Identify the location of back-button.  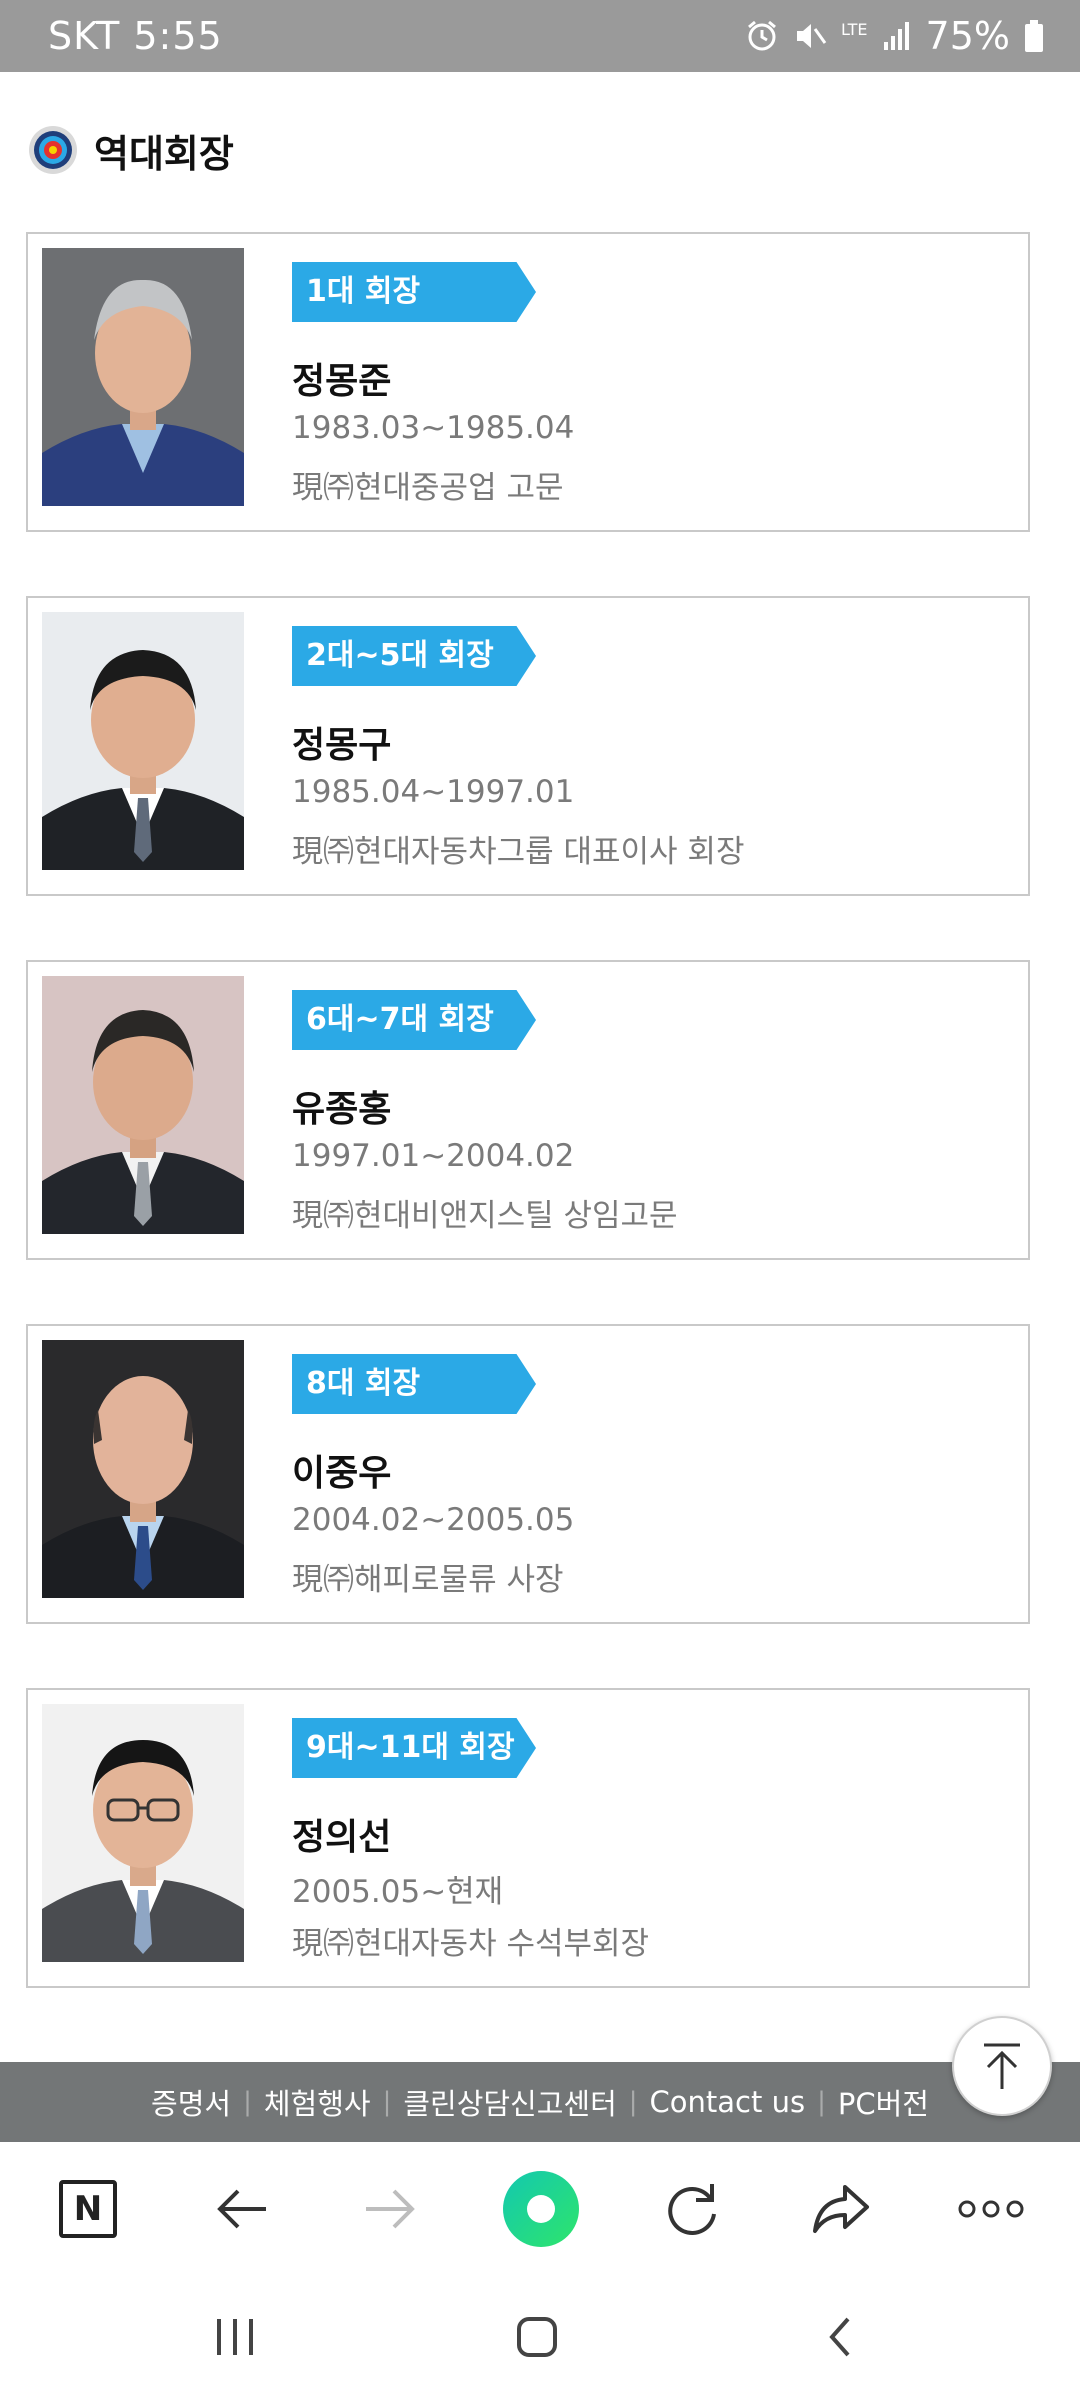
(241, 2209).